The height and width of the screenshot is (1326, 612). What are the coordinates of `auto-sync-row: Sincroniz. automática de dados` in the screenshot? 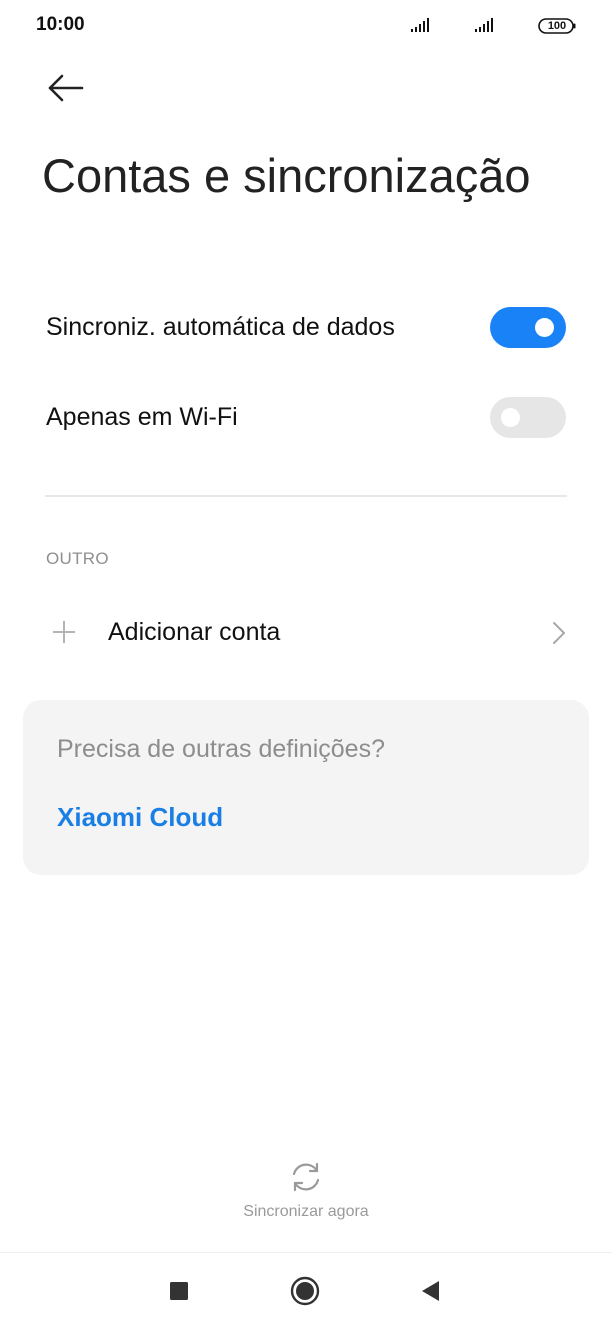 It's located at (306, 327).